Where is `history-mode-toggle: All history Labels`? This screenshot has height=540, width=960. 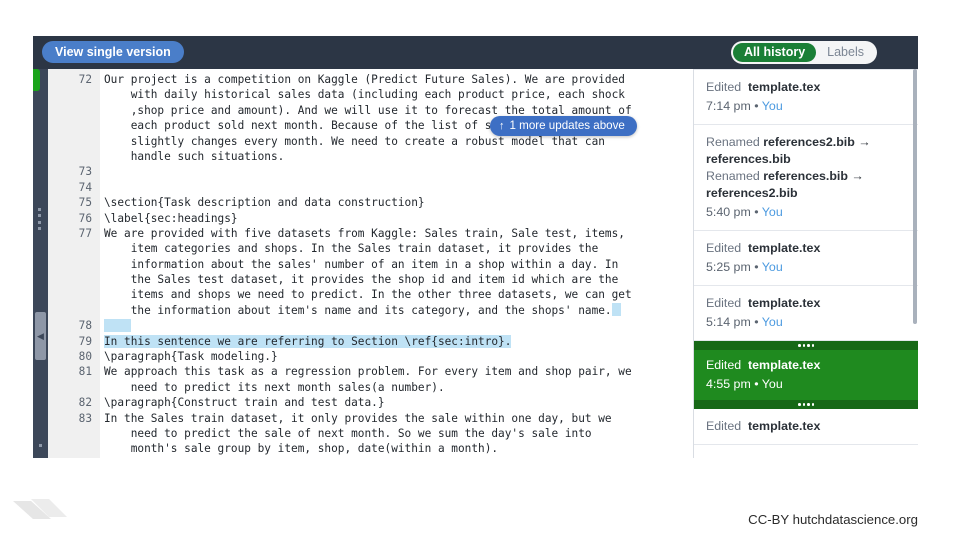 history-mode-toggle: All history Labels is located at coordinates (804, 52).